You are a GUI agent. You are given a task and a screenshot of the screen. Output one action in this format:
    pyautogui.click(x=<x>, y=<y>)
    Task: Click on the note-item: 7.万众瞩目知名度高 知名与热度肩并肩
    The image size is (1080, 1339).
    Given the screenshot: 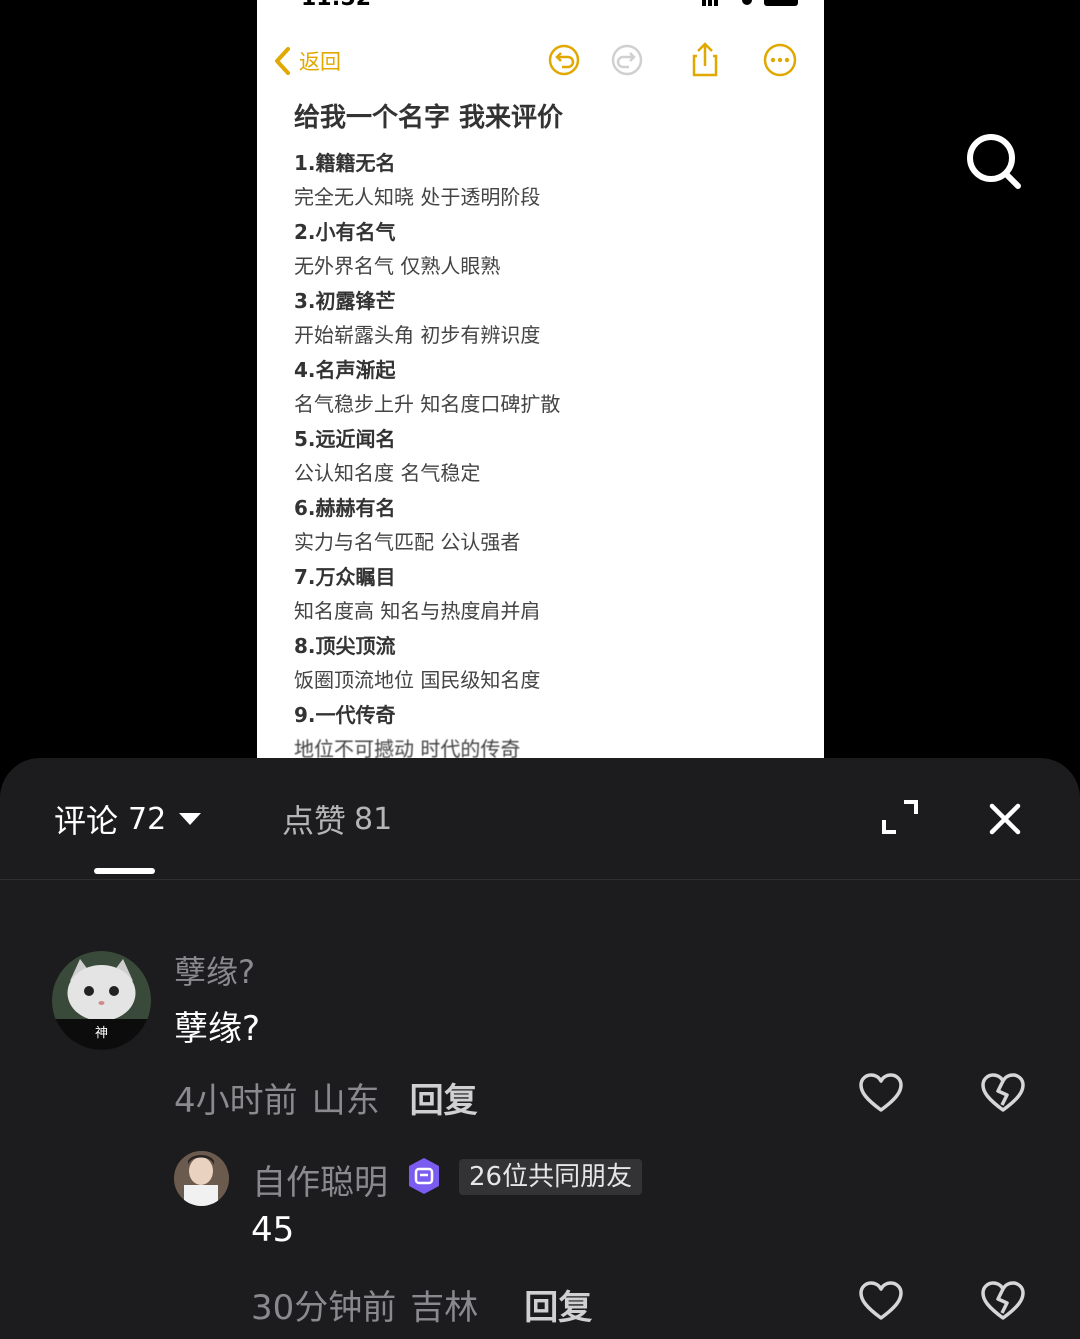 What is the action you would take?
    pyautogui.click(x=549, y=594)
    